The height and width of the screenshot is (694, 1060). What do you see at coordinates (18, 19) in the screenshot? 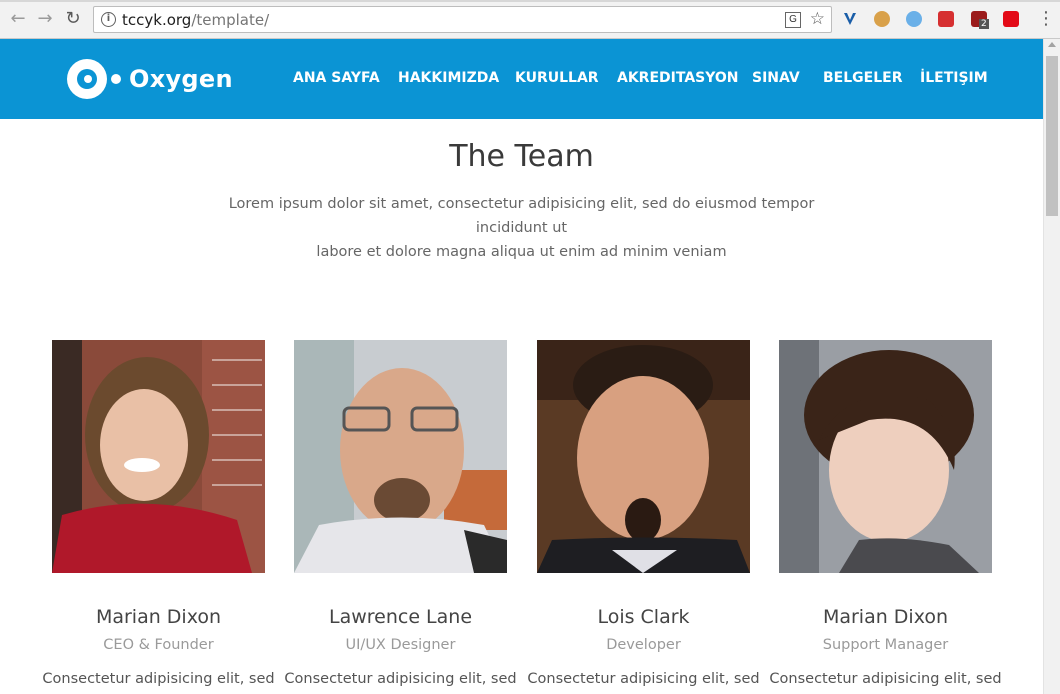
I see `back-arrow-icon: ←` at bounding box center [18, 19].